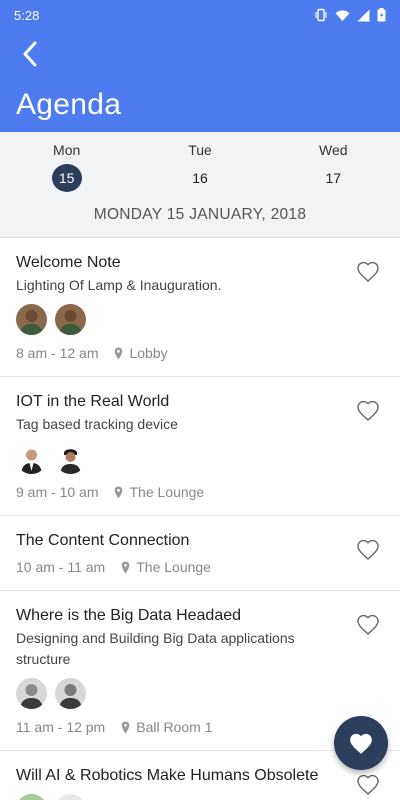 Image resolution: width=400 pixels, height=800 pixels. Describe the element at coordinates (66, 178) in the screenshot. I see `day-number: 15` at that location.